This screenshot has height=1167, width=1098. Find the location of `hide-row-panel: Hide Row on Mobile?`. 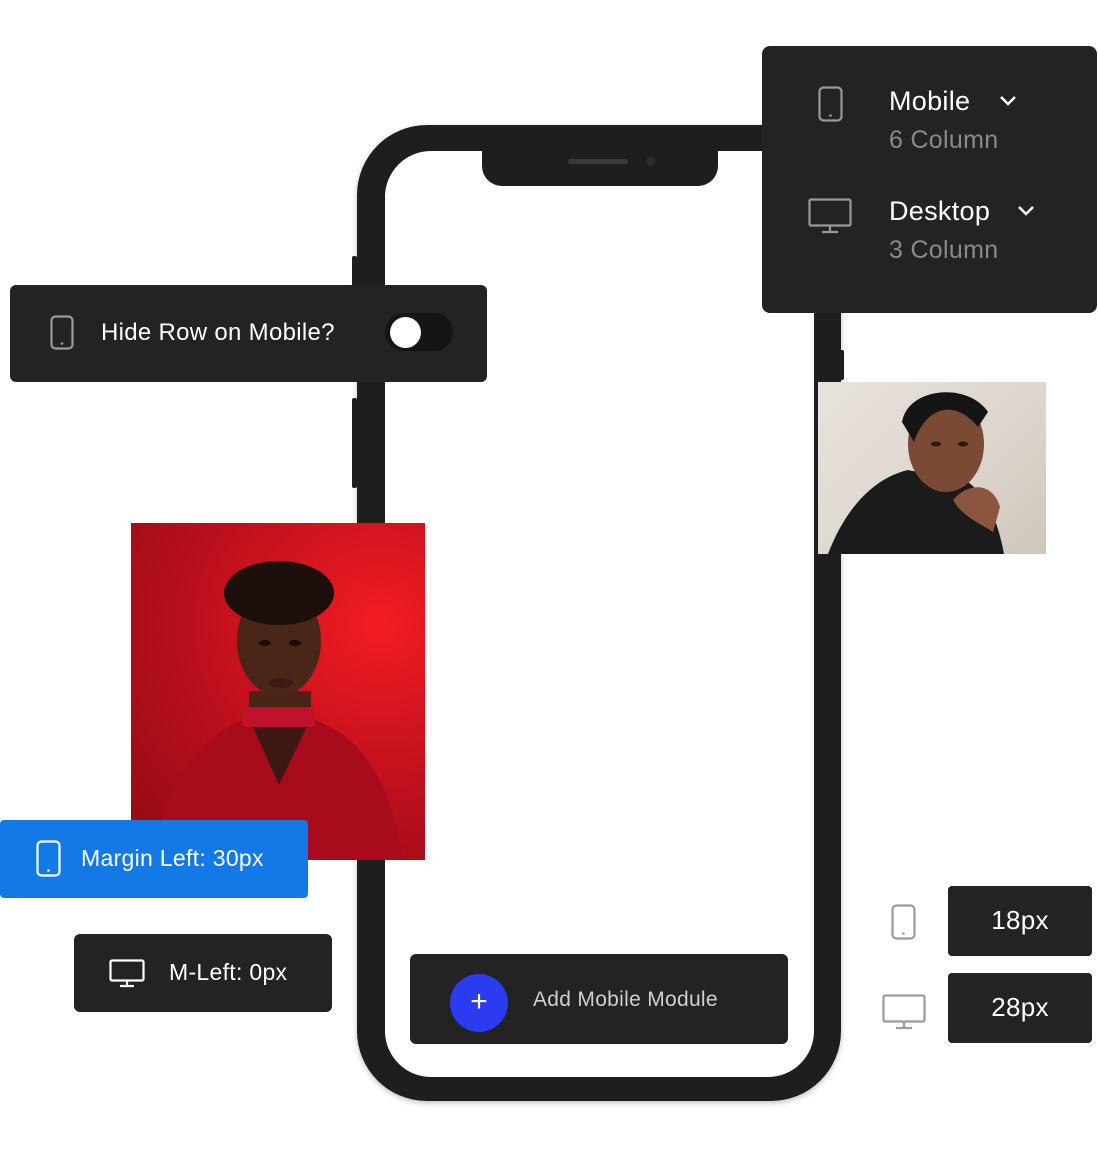

hide-row-panel: Hide Row on Mobile? is located at coordinates (248, 333).